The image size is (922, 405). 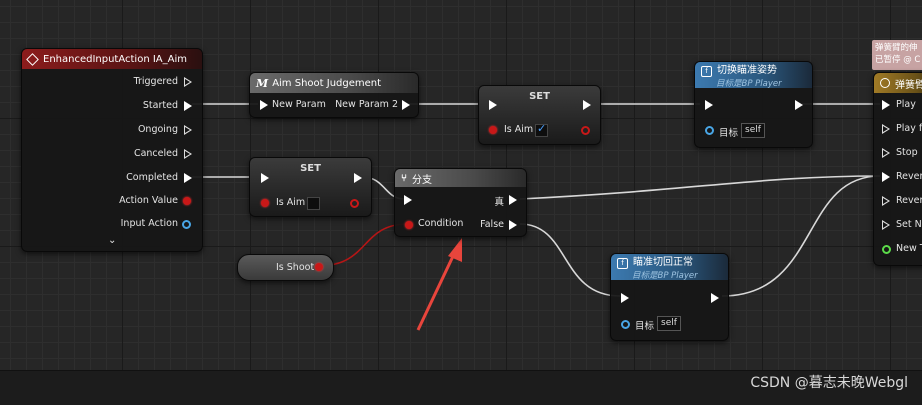 I want to click on pin-input-action-label: Input Action, so click(x=149, y=223).